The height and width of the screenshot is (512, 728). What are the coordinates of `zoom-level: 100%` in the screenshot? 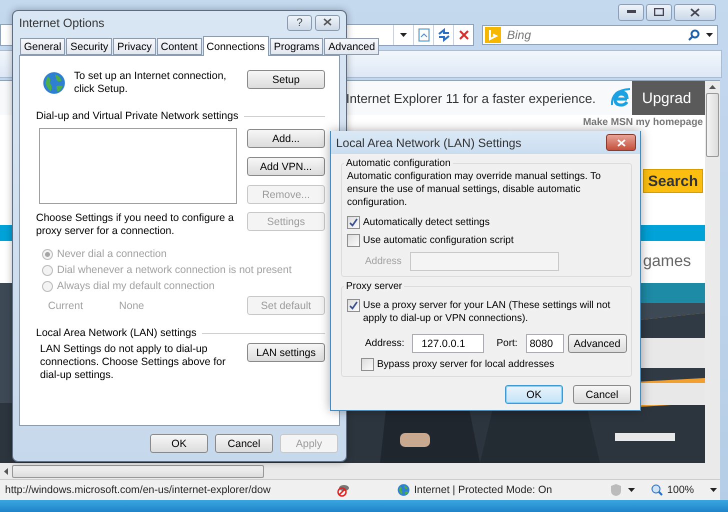 It's located at (680, 490).